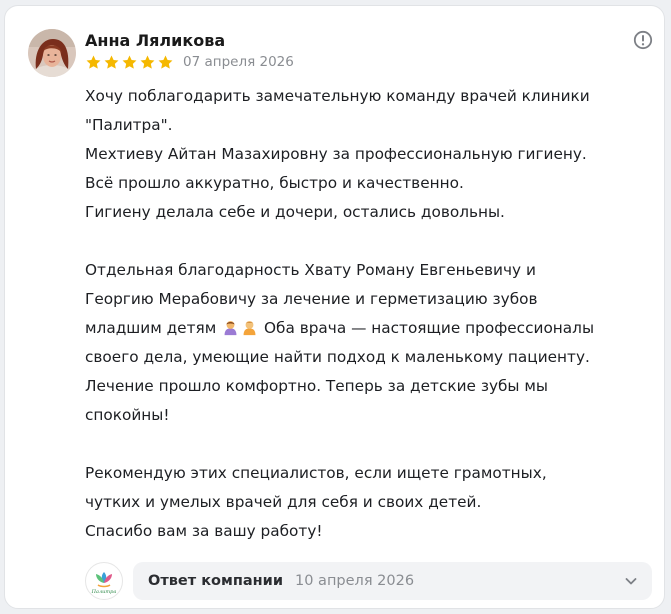 The width and height of the screenshot is (671, 614). What do you see at coordinates (249, 328) in the screenshot?
I see `baby-emoji-icon` at bounding box center [249, 328].